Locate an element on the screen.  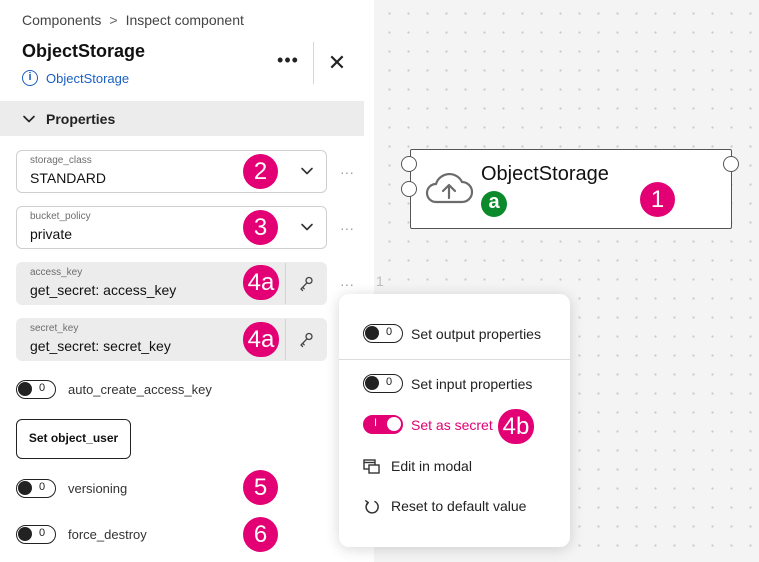
set-input-properties-toggle: 0 is located at coordinates (383, 383).